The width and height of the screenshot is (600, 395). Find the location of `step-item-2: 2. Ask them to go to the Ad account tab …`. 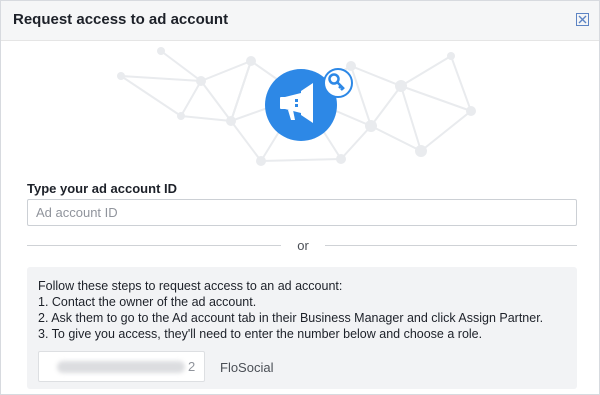

step-item-2: 2. Ask them to go to the Ad account tab … is located at coordinates (291, 318).